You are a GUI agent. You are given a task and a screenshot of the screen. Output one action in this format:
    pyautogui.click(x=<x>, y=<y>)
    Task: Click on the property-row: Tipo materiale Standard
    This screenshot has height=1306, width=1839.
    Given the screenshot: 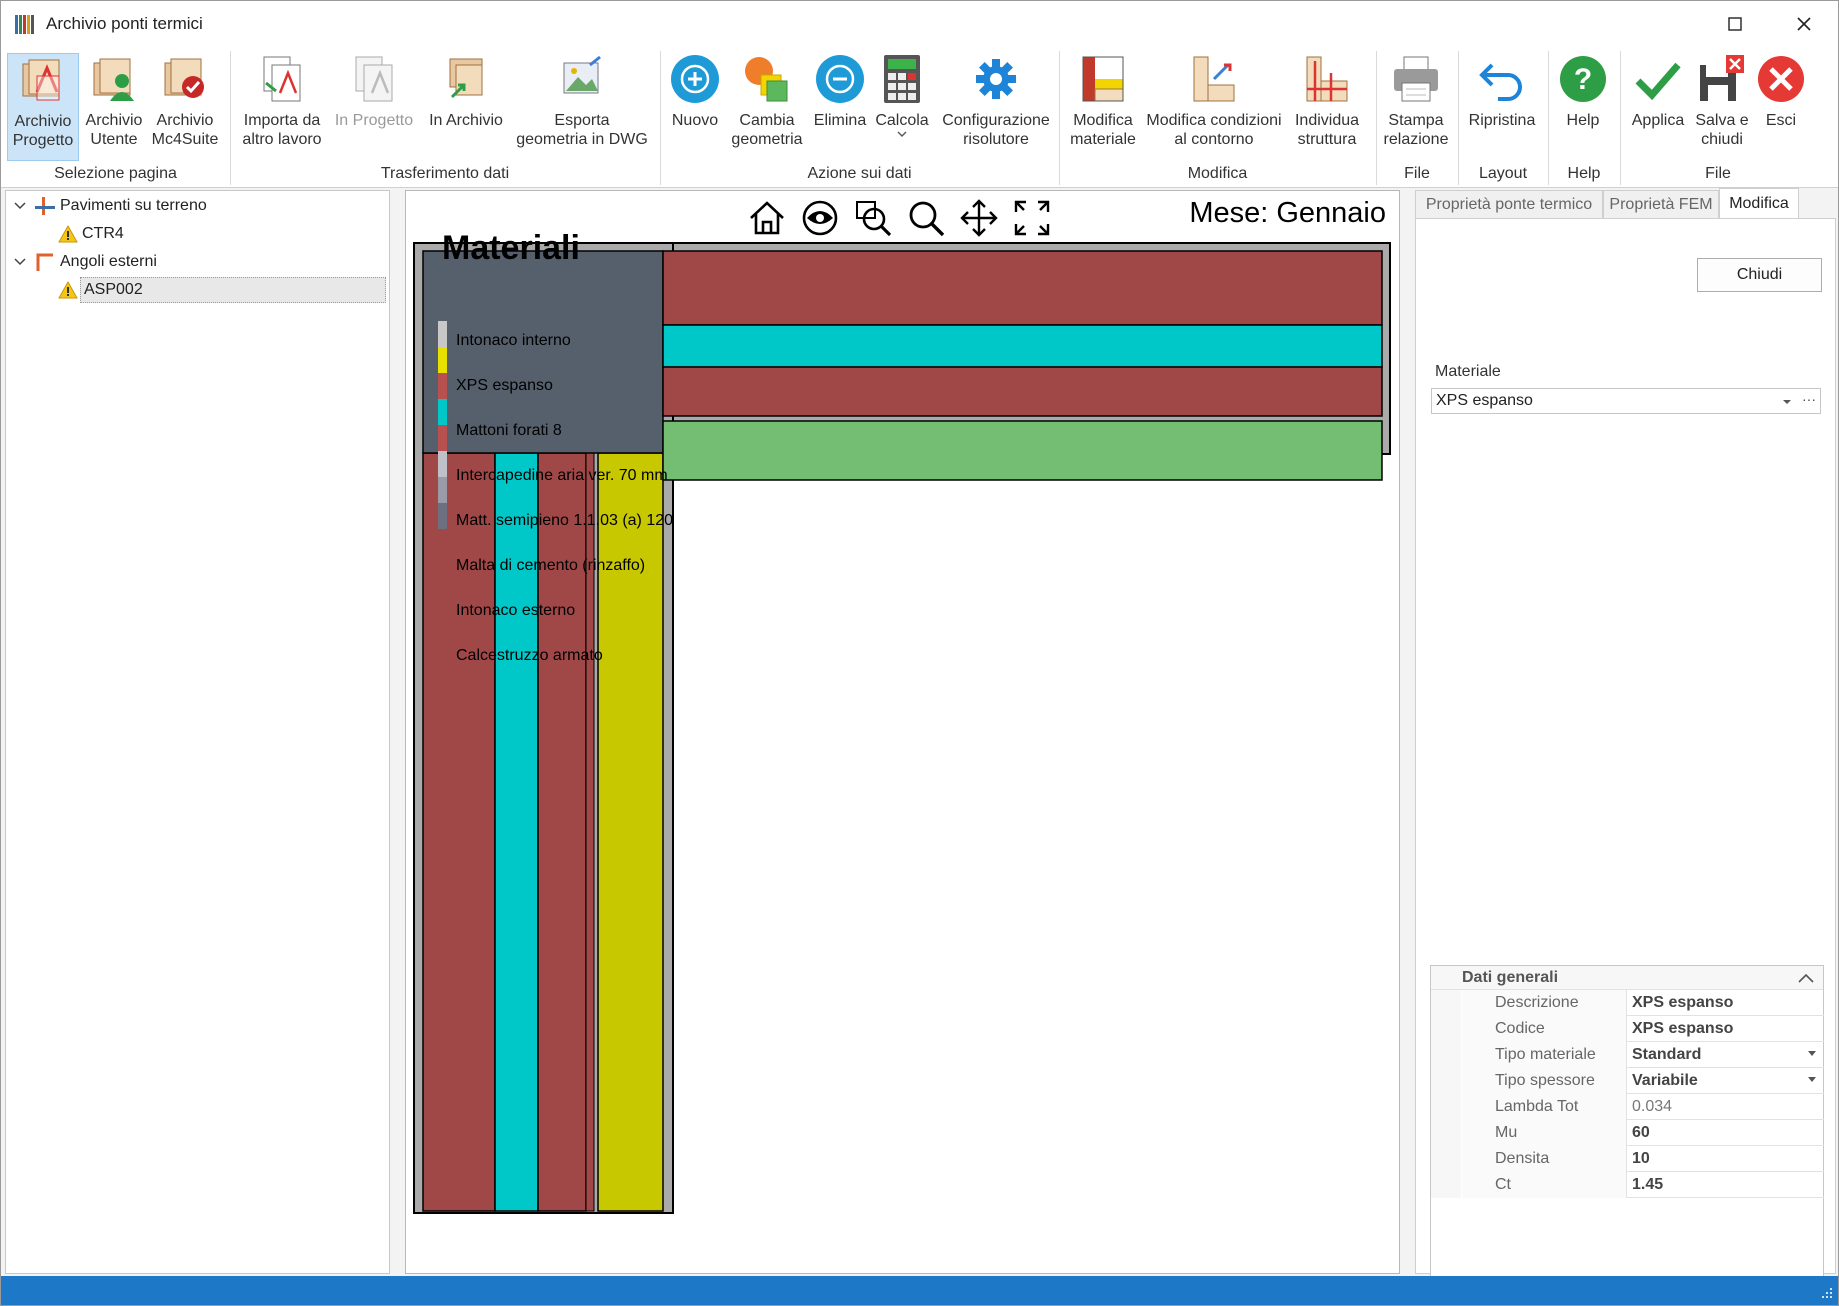 What is the action you would take?
    pyautogui.click(x=1643, y=1055)
    